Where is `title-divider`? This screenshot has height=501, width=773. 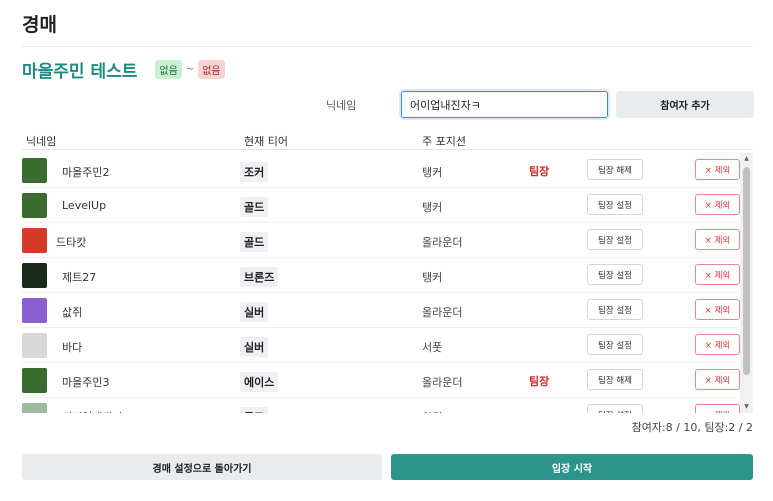
title-divider is located at coordinates (387, 46).